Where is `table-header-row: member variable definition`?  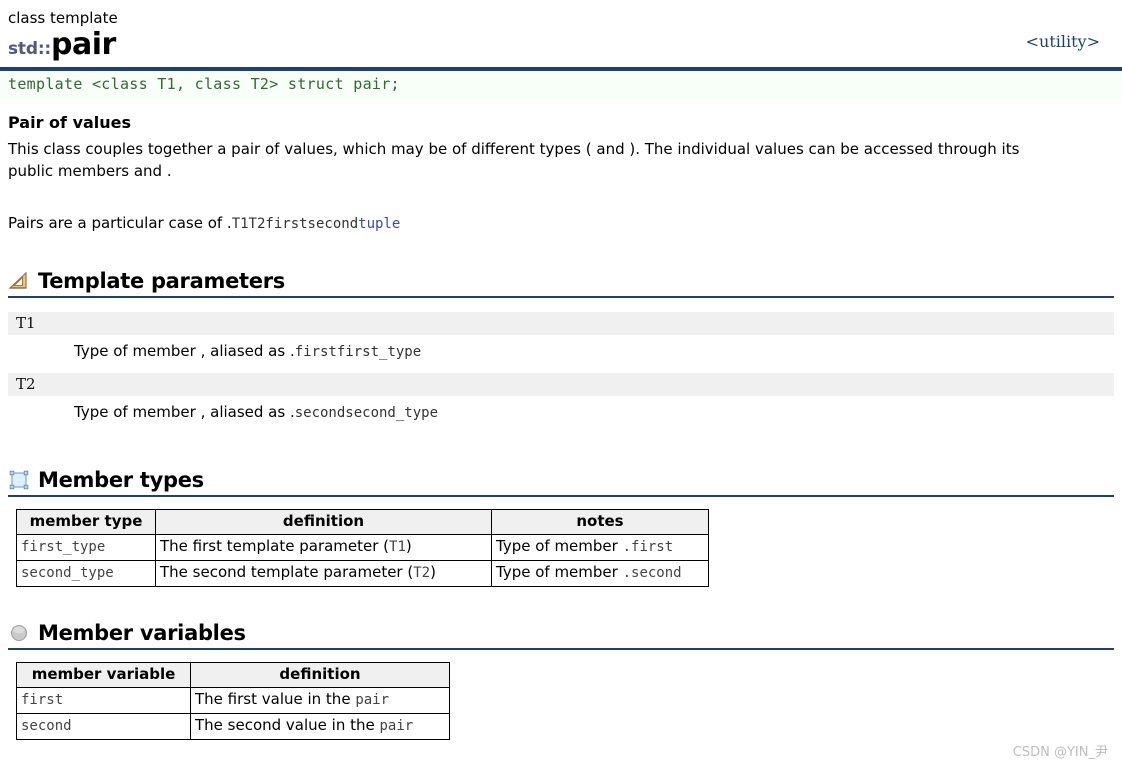
table-header-row: member variable definition is located at coordinates (233, 675).